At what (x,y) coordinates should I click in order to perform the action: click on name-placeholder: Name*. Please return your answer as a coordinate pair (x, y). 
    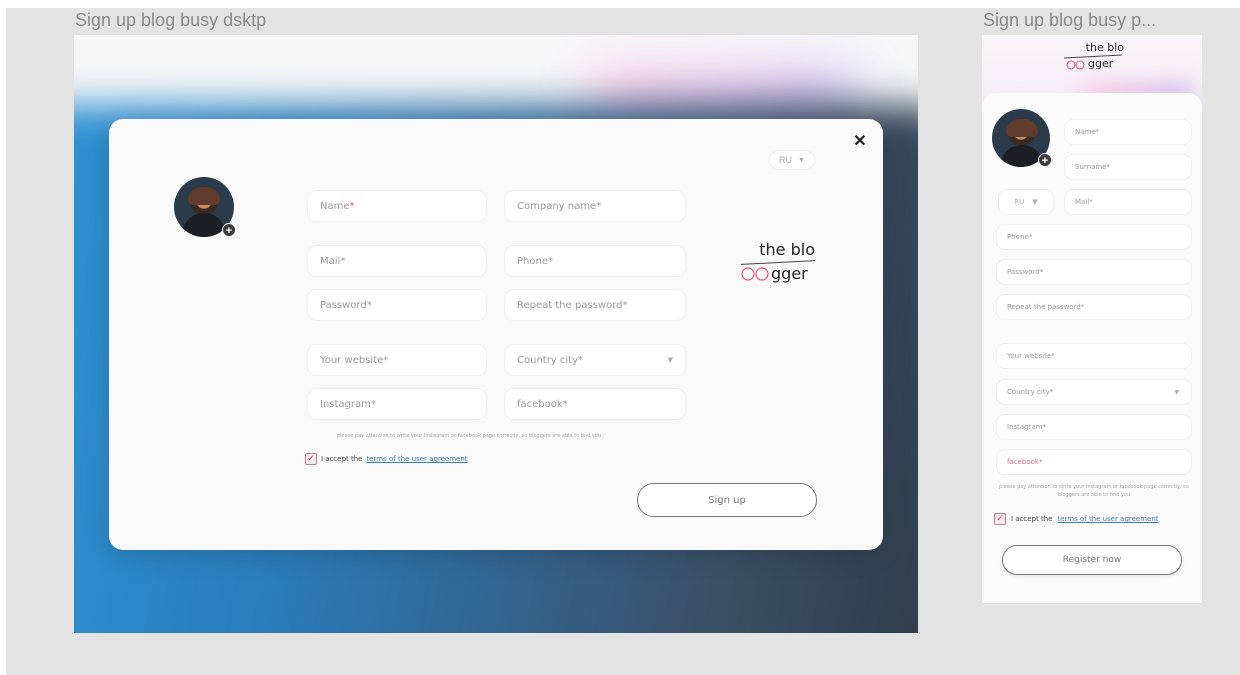
    Looking at the image, I should click on (1087, 132).